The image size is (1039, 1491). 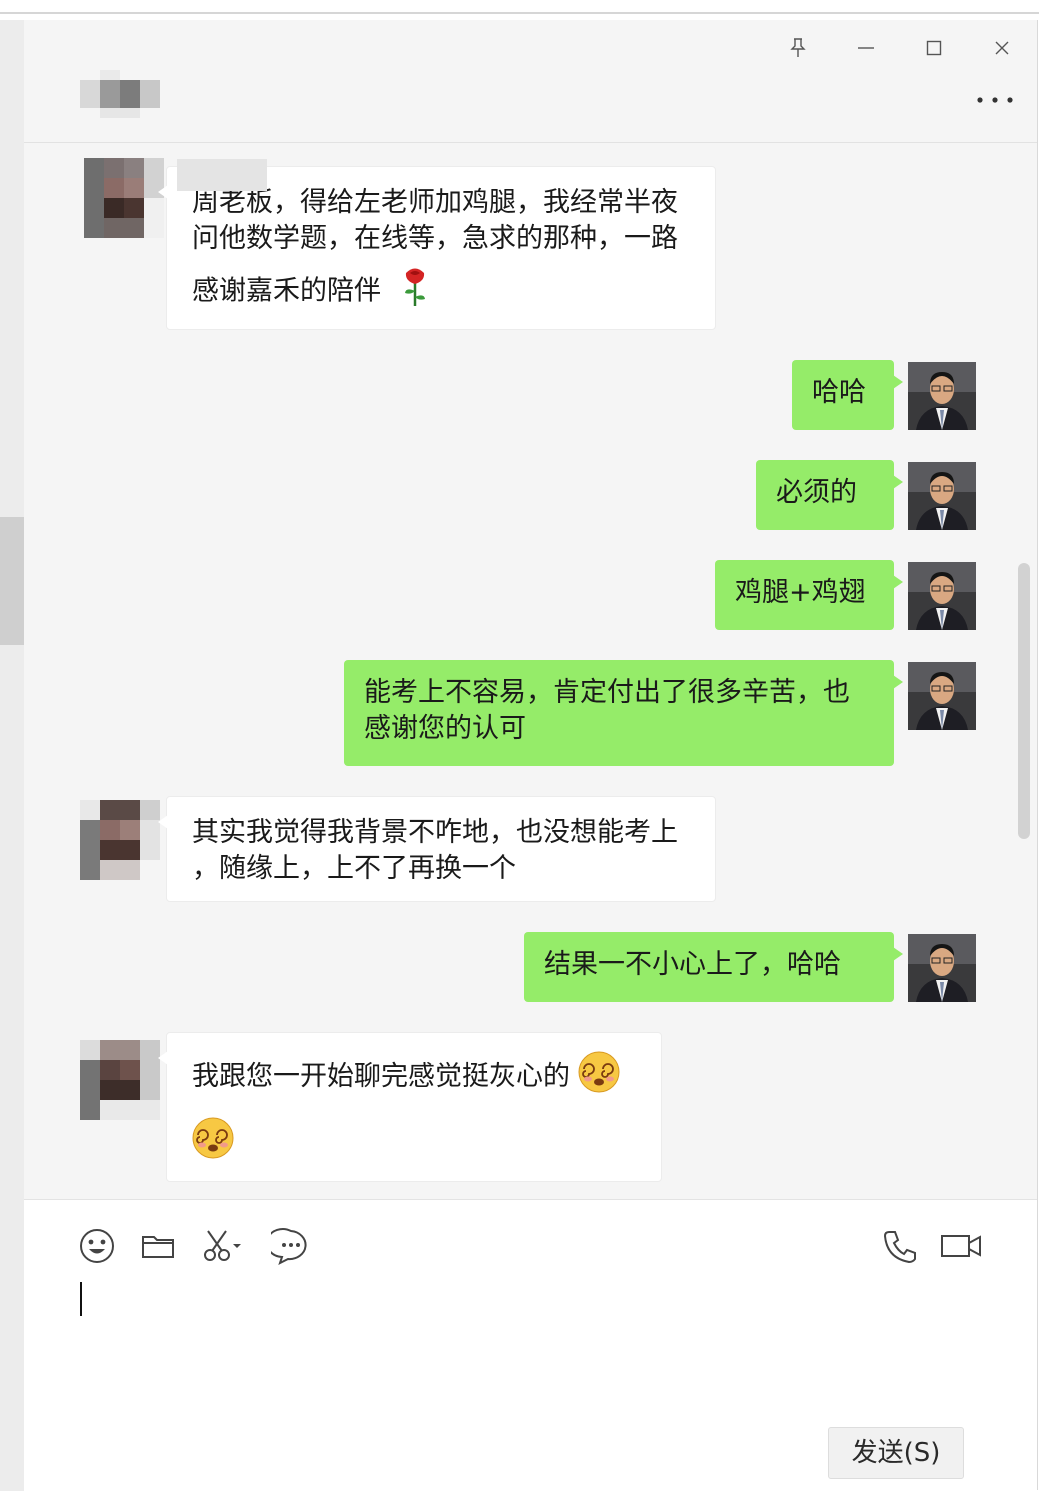 I want to click on top-border, so click(x=519, y=13).